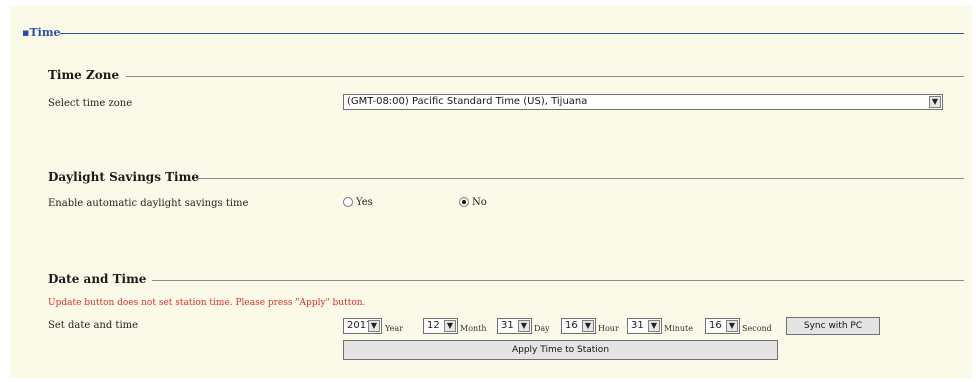 Image resolution: width=976 pixels, height=382 pixels. Describe the element at coordinates (757, 328) in the screenshot. I see `second-unit: Second` at that location.